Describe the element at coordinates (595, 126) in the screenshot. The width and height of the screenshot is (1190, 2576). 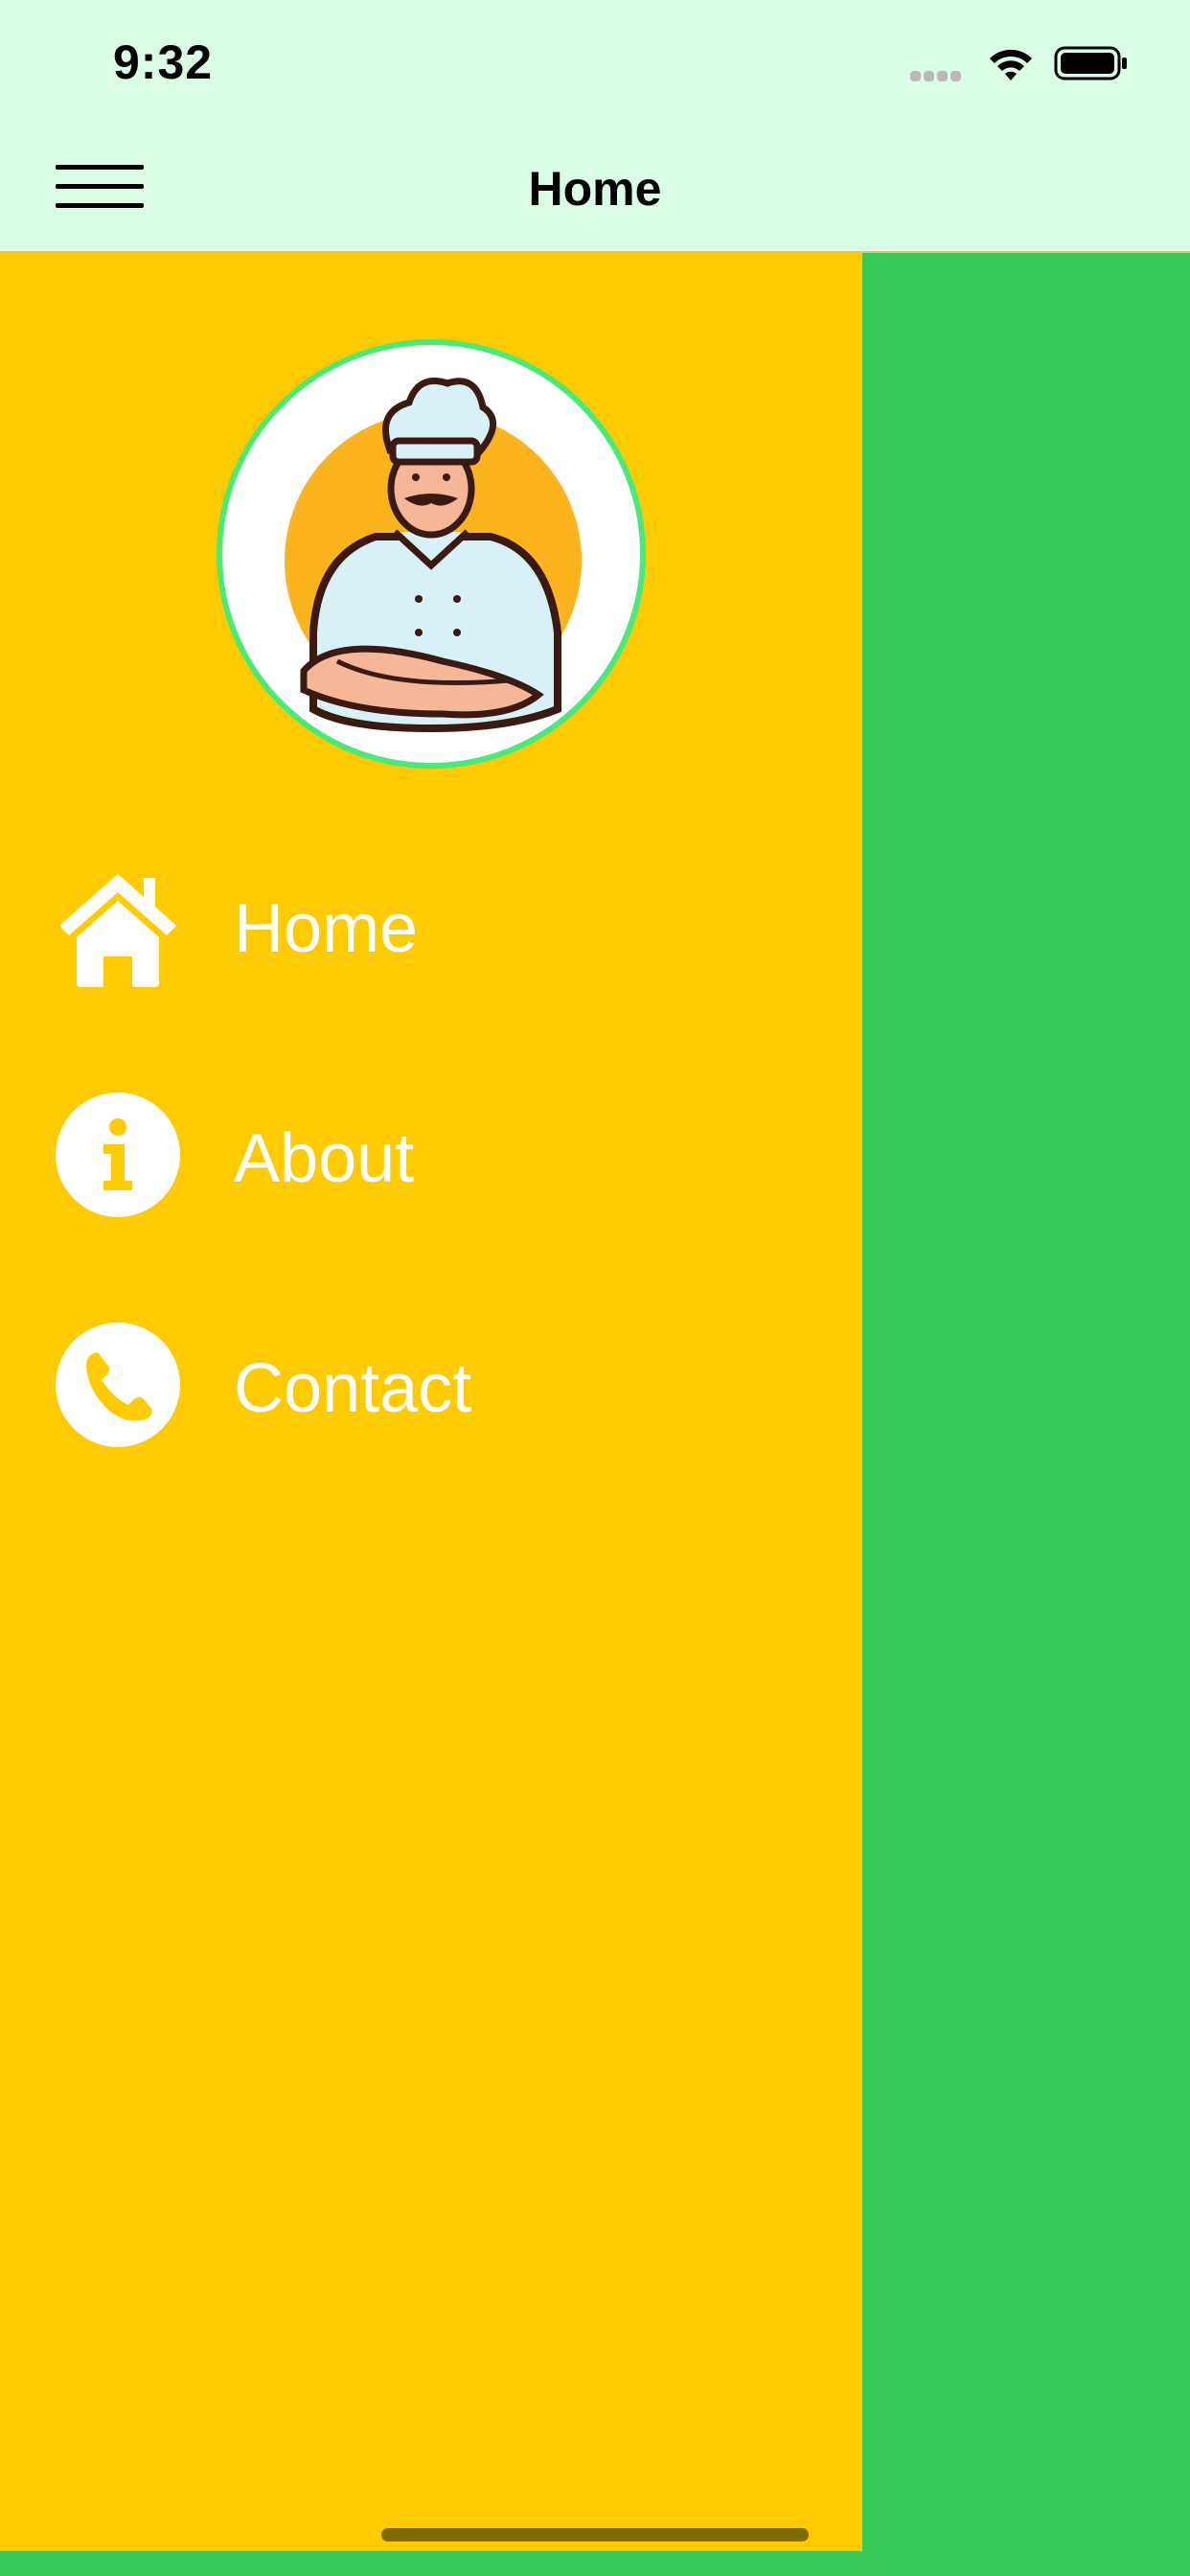
I see `top-bar: 9:32 Home` at that location.